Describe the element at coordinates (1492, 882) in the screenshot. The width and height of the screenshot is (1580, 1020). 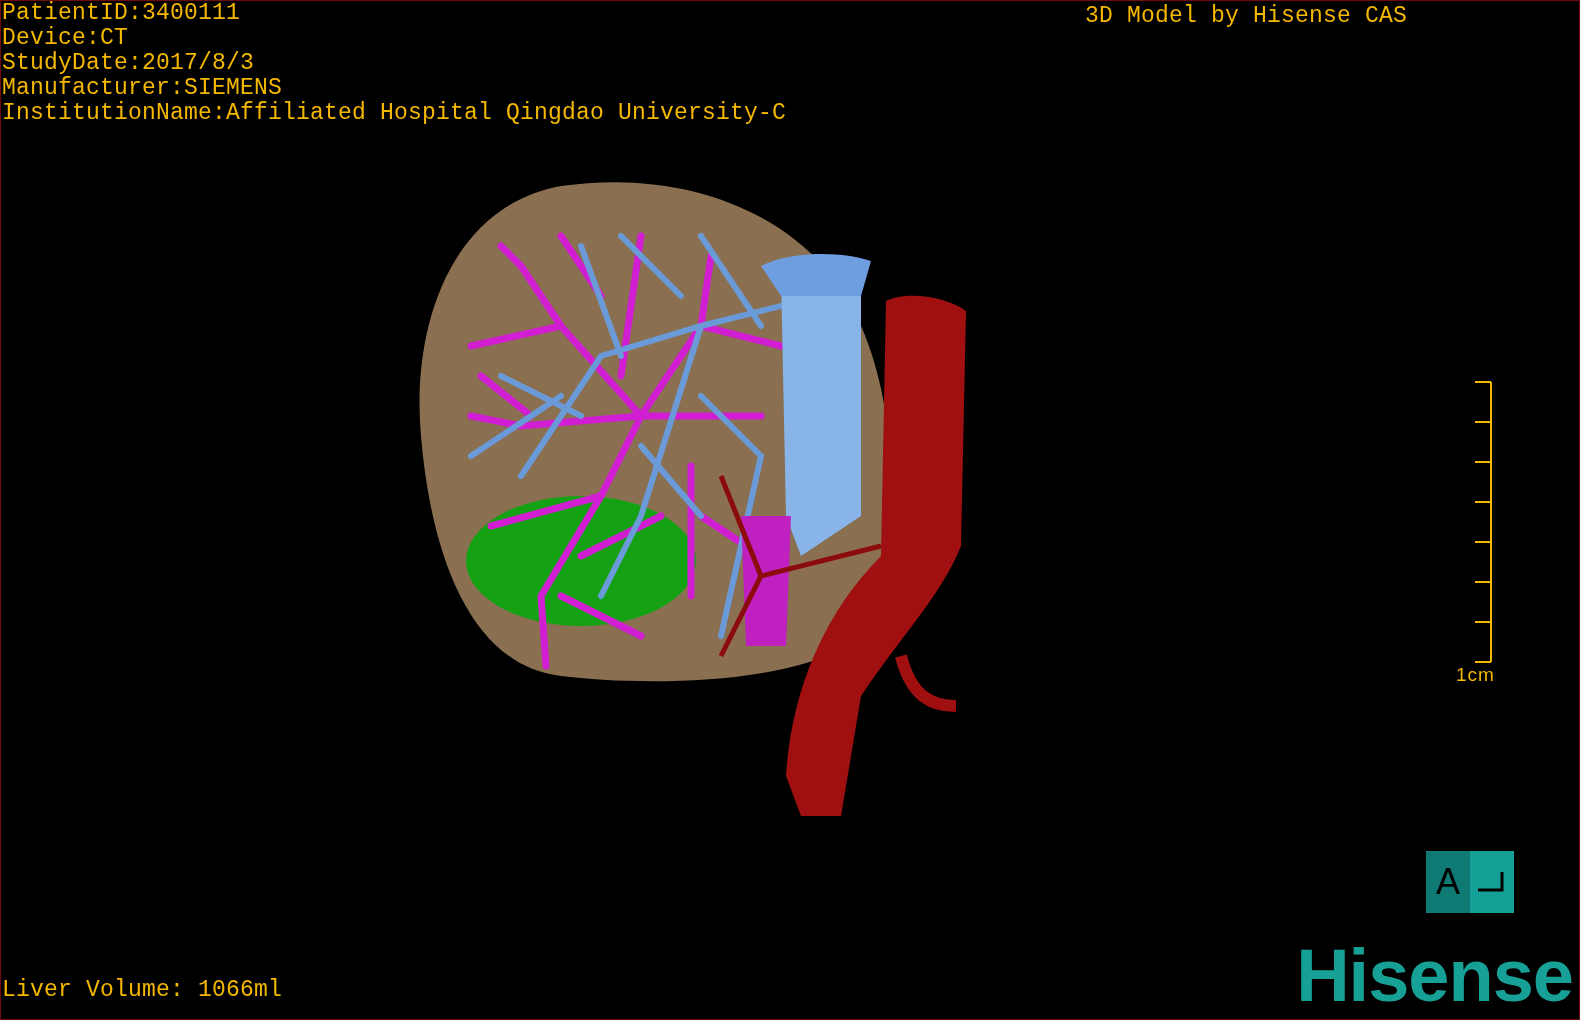
I see `cube-side-icon` at that location.